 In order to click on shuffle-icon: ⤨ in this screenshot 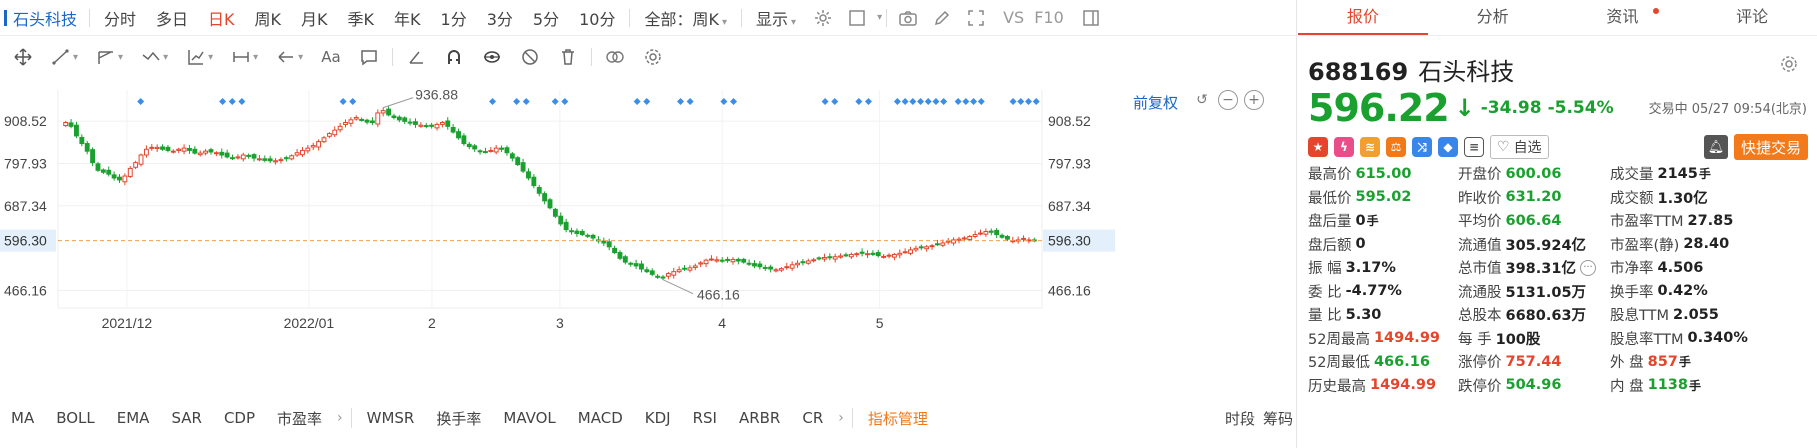, I will do `click(1422, 147)`.